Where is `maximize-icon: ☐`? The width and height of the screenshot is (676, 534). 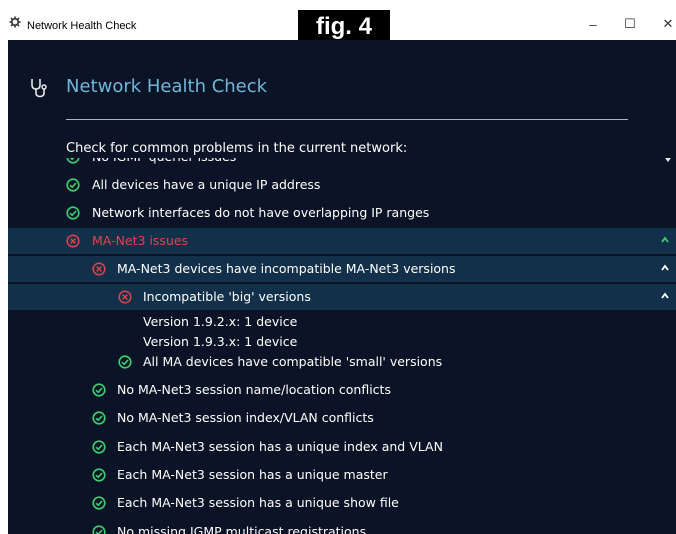
maximize-icon: ☐ is located at coordinates (630, 23).